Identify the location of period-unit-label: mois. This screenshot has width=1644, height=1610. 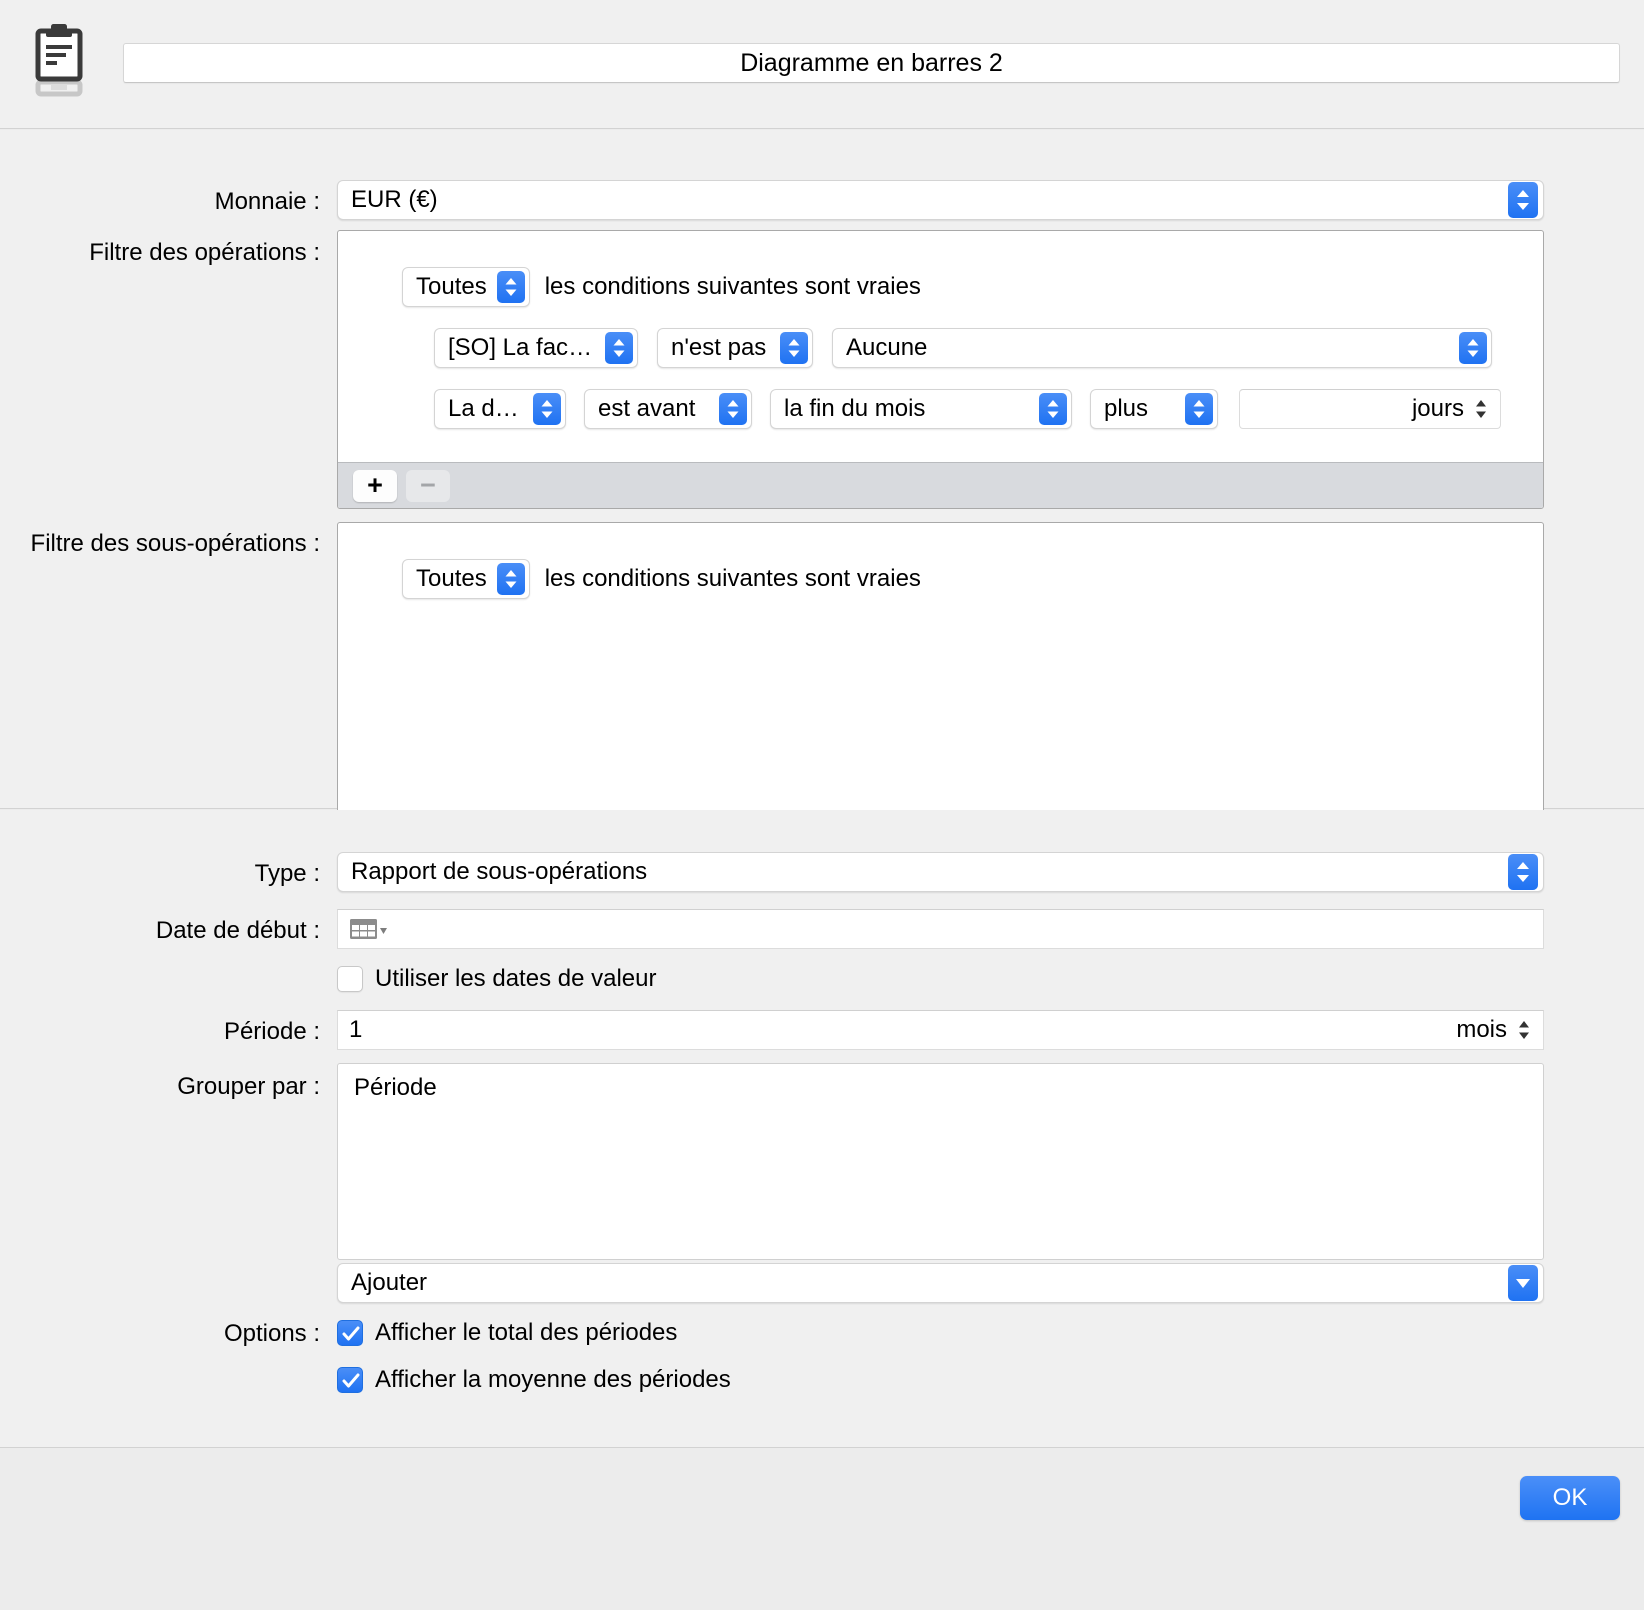
(1481, 1029).